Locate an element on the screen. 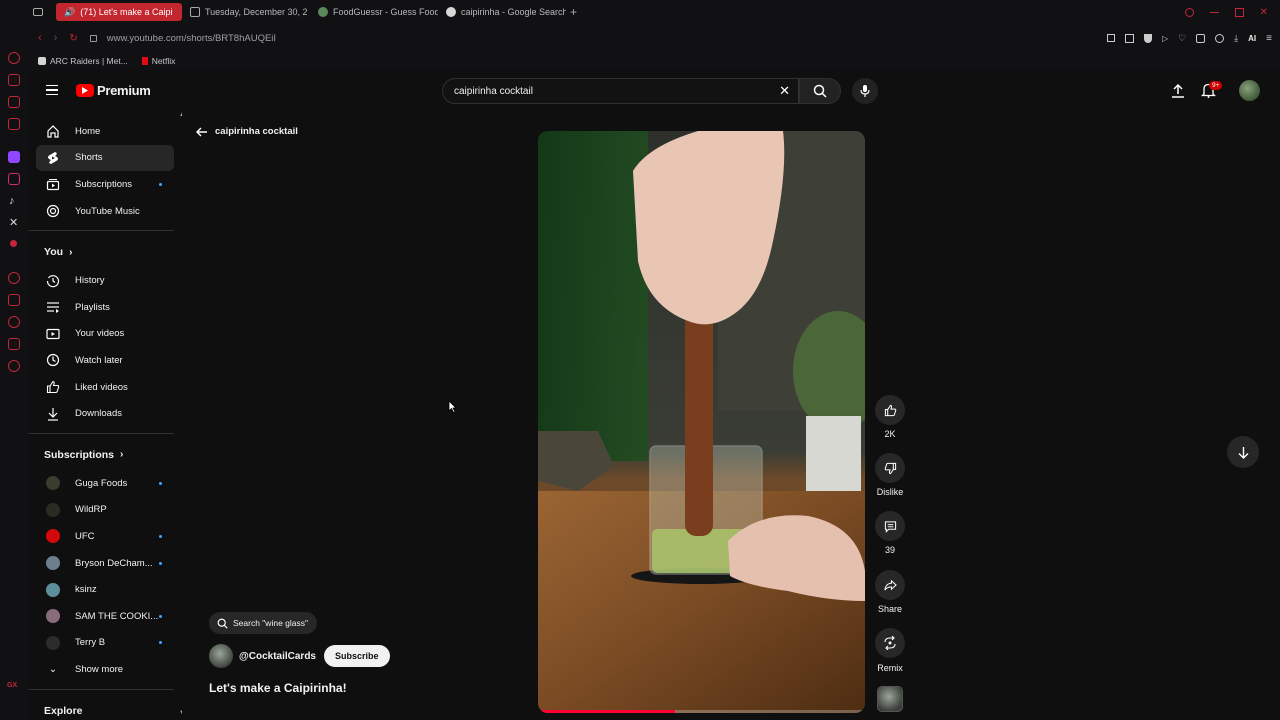  sidebar-item-label: Subscriptions is located at coordinates (104, 184).